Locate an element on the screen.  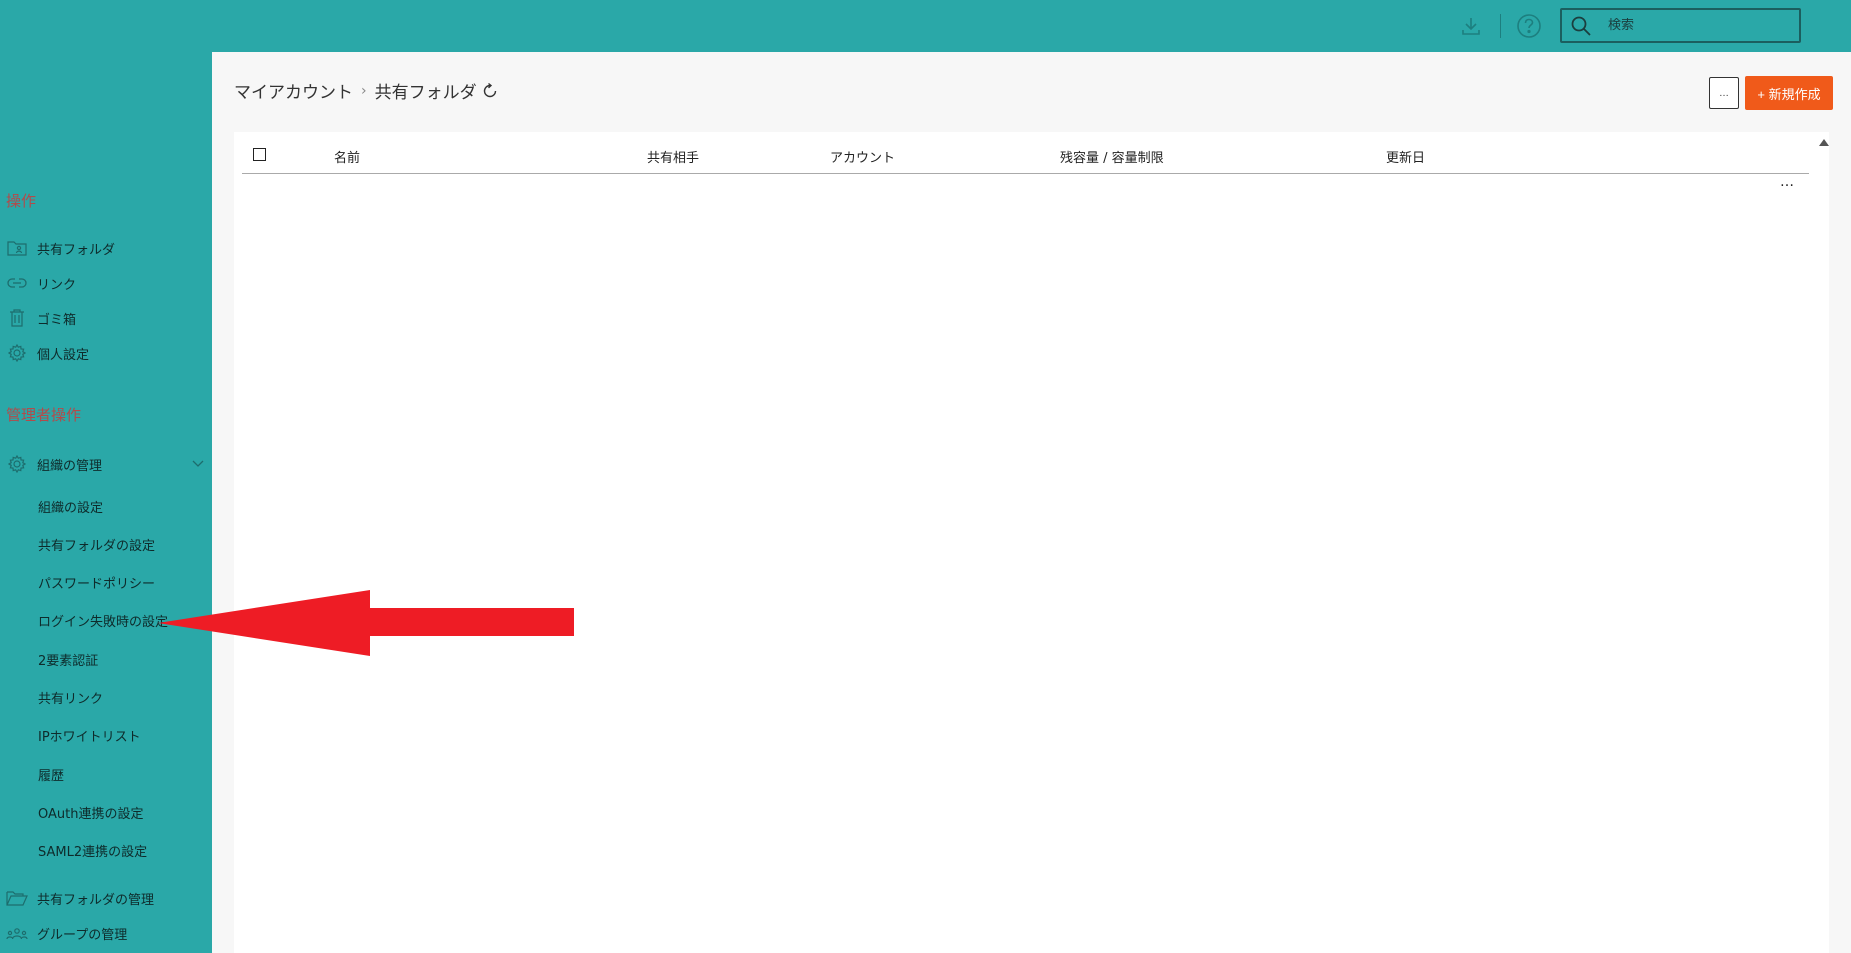
sidebar-item-label: ゴミ箱 is located at coordinates (57, 320).